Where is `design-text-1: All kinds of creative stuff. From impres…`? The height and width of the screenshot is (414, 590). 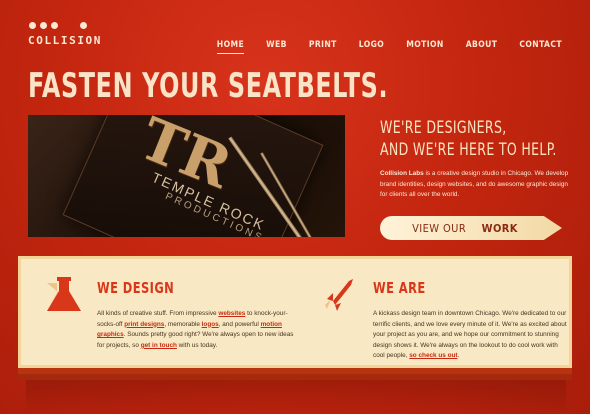 design-text-1: All kinds of creative stuff. From impres… is located at coordinates (158, 313).